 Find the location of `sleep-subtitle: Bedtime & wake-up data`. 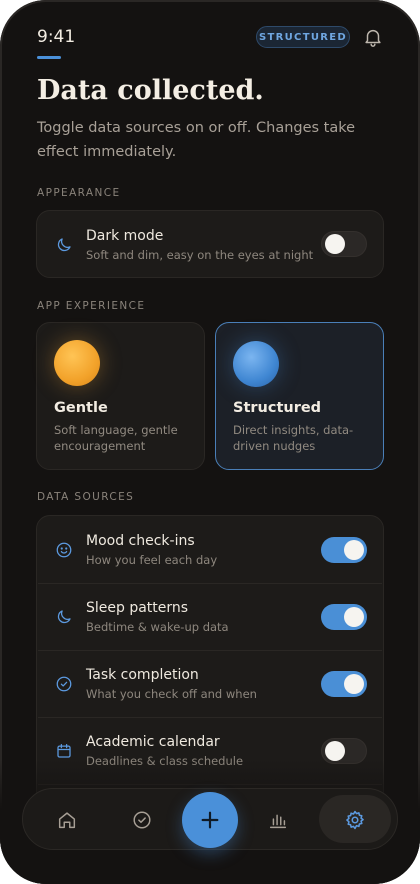

sleep-subtitle: Bedtime & wake-up data is located at coordinates (157, 627).